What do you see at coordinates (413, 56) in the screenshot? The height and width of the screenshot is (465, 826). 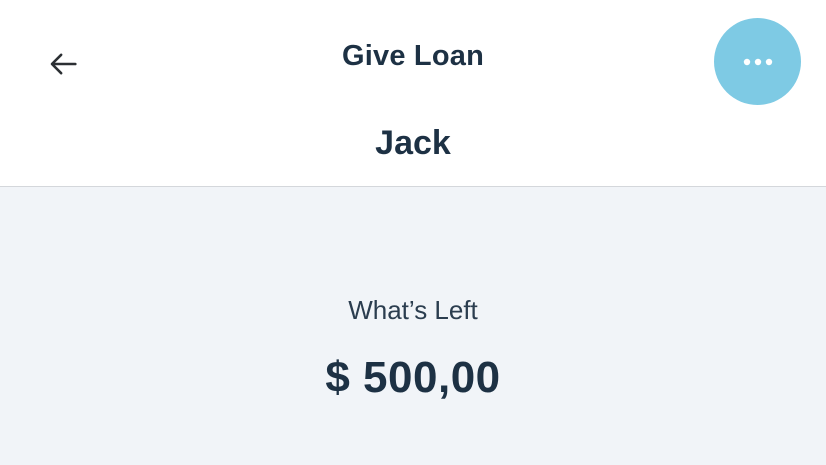 I see `page-title: Give Loan` at bounding box center [413, 56].